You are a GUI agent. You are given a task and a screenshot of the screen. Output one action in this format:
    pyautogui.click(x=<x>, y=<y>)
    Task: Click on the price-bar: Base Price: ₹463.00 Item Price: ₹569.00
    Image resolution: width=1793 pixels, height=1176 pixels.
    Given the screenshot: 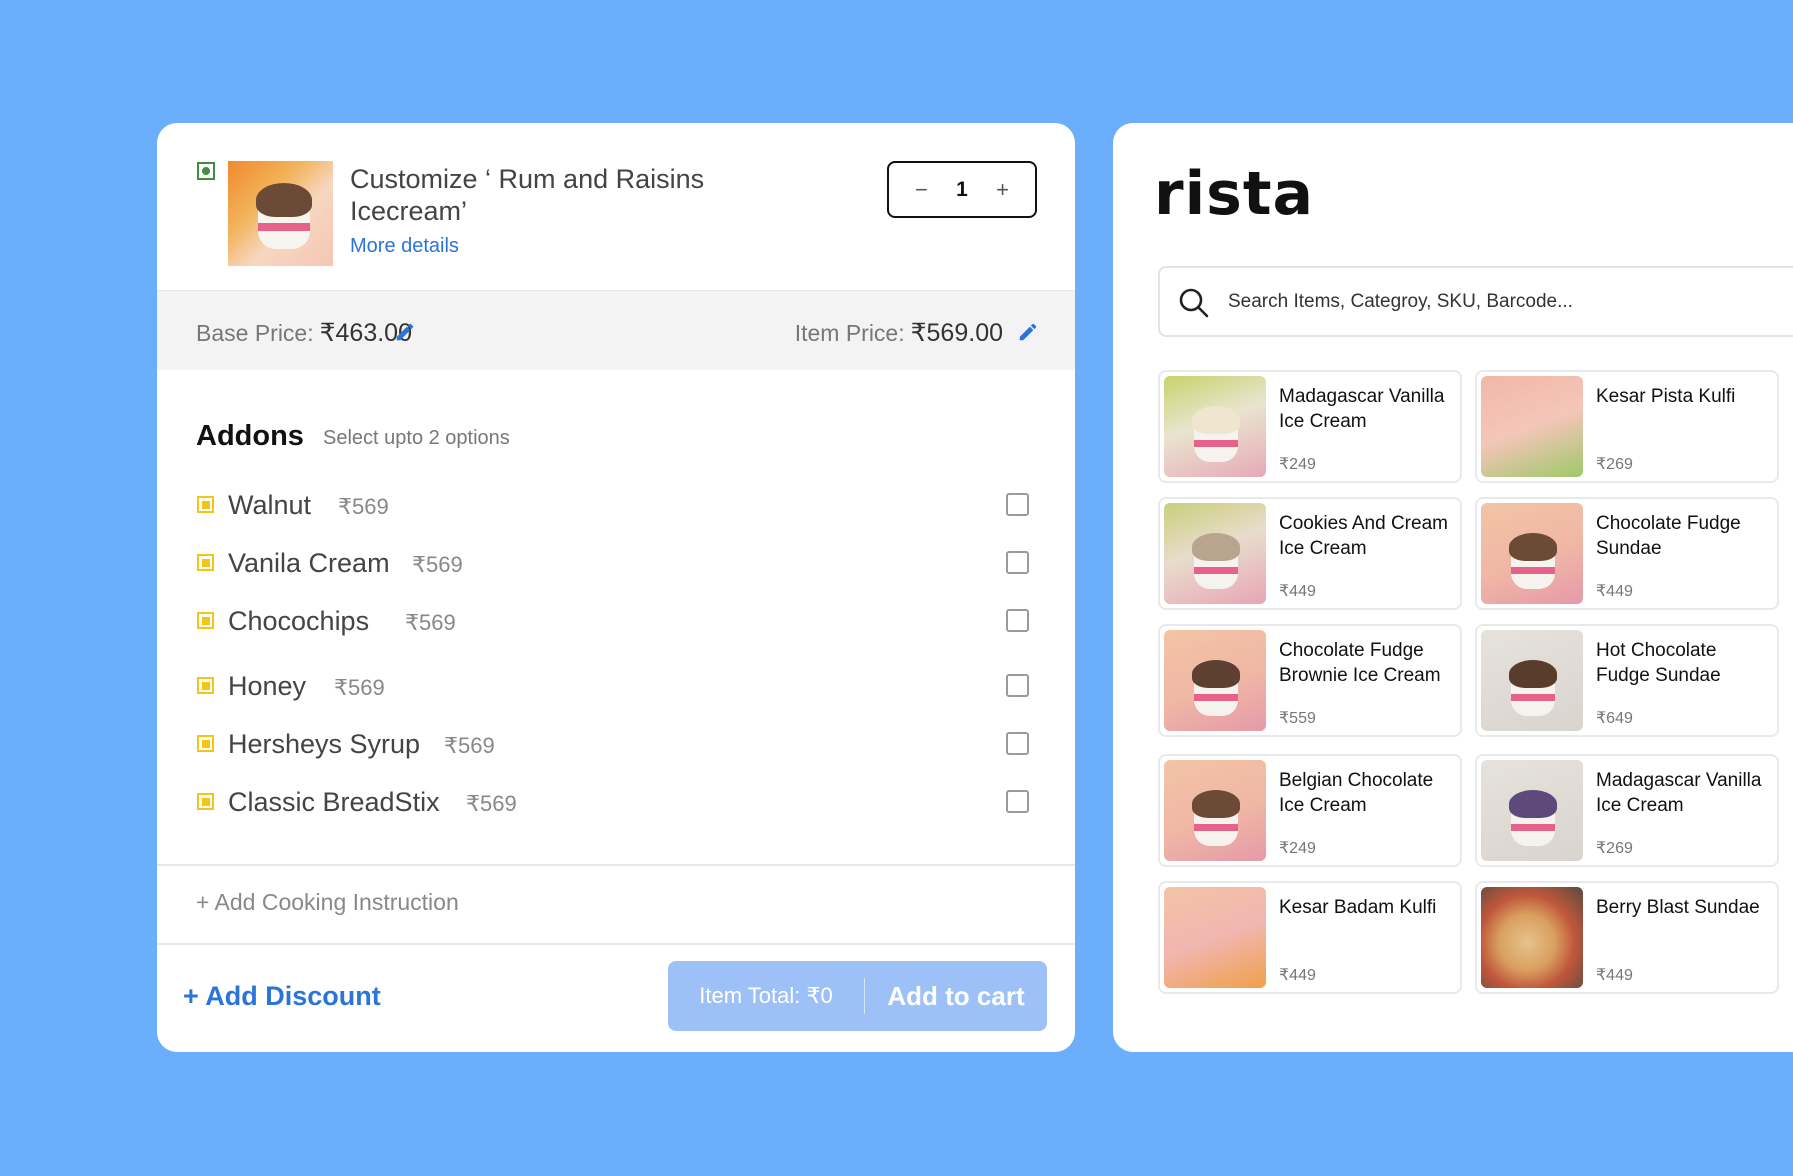 What is the action you would take?
    pyautogui.click(x=616, y=330)
    